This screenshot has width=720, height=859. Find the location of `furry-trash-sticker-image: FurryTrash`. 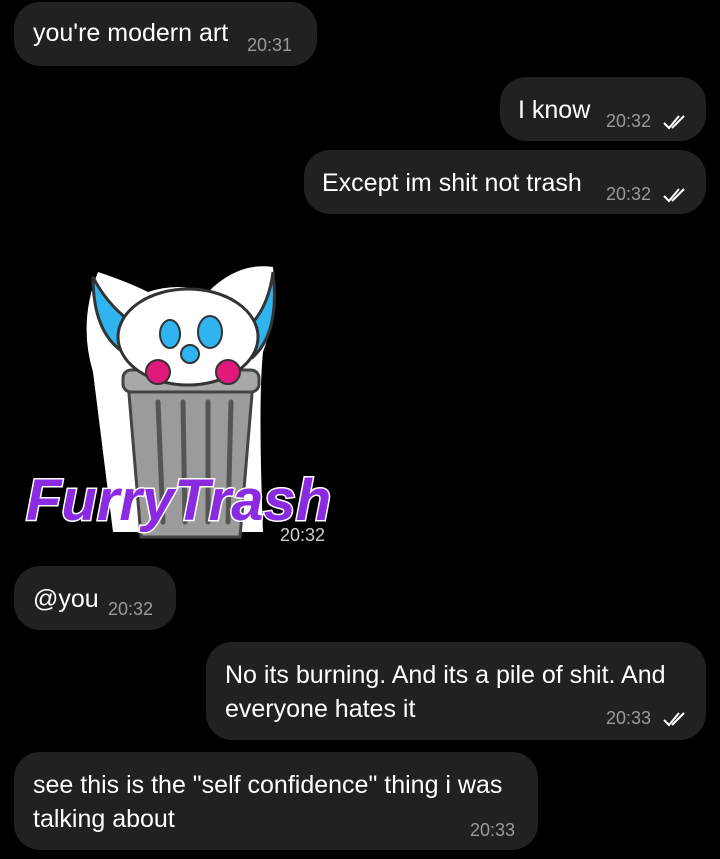

furry-trash-sticker-image: FurryTrash is located at coordinates (179, 402).